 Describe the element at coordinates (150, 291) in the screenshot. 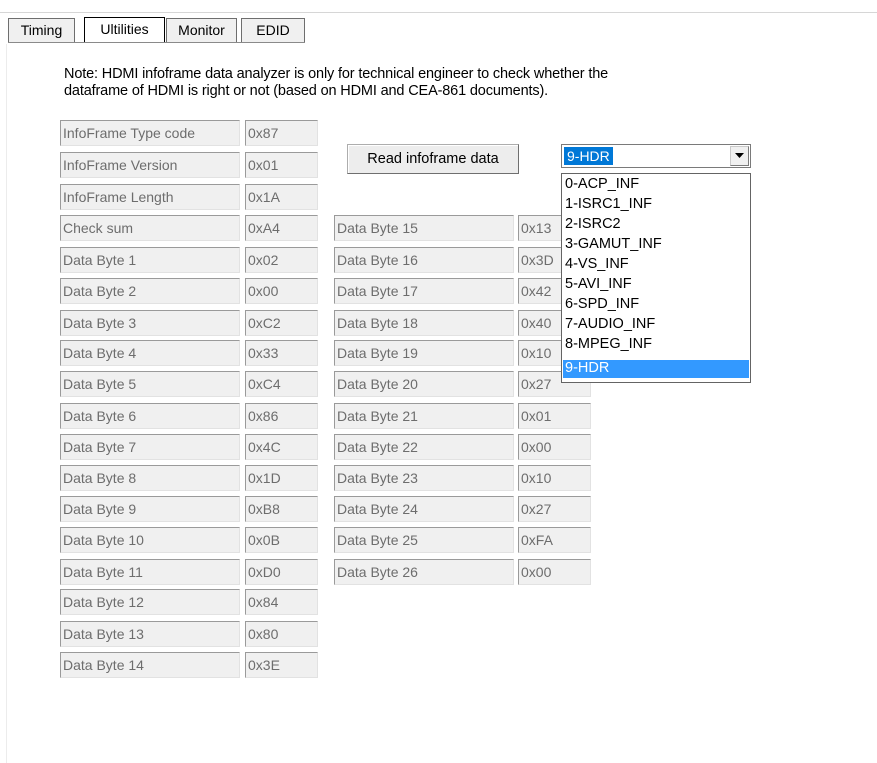

I see `field-label: Data Byte 2` at that location.